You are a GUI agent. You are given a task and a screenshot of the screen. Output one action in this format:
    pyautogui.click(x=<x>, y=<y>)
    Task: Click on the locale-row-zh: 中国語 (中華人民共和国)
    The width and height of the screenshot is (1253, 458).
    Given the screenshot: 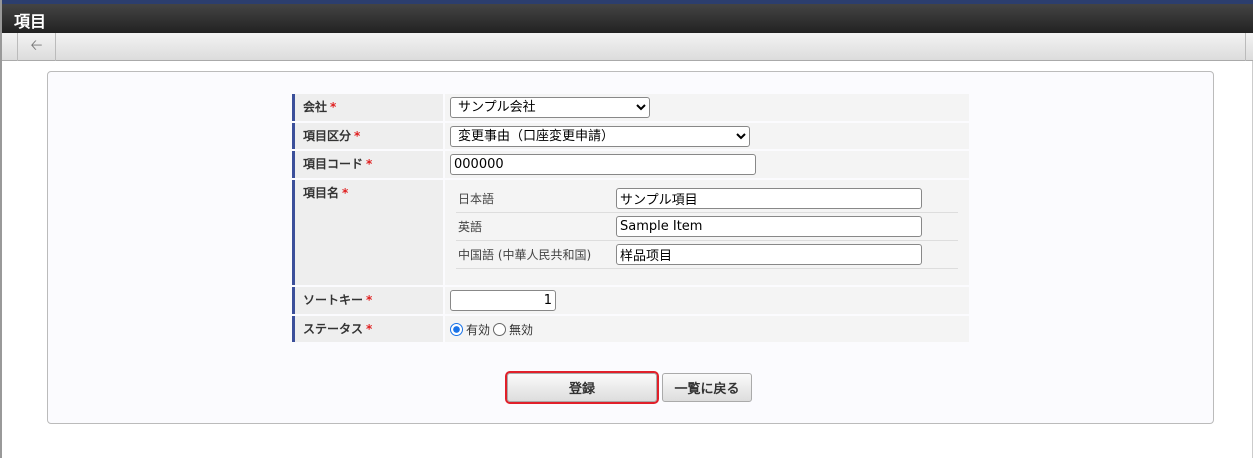 What is the action you would take?
    pyautogui.click(x=707, y=255)
    